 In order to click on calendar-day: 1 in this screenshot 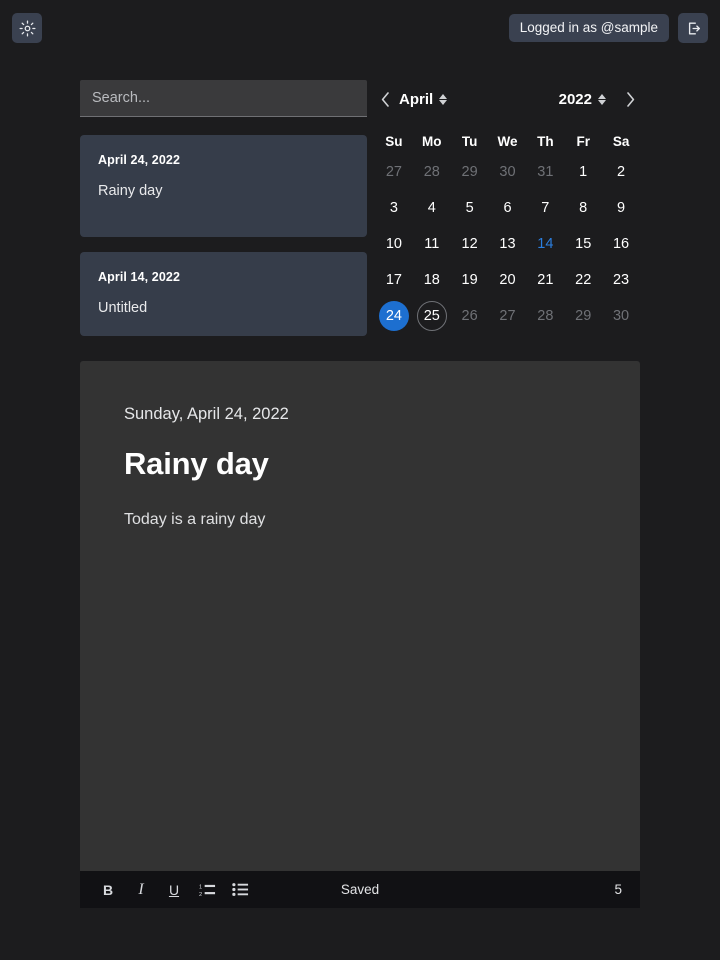, I will do `click(583, 172)`.